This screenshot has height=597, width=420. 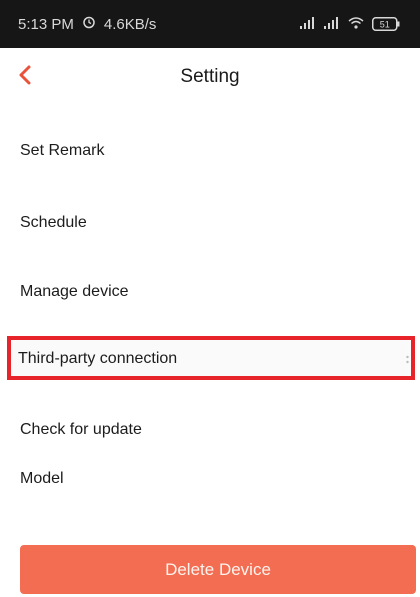 I want to click on more-icon, so click(x=407, y=358).